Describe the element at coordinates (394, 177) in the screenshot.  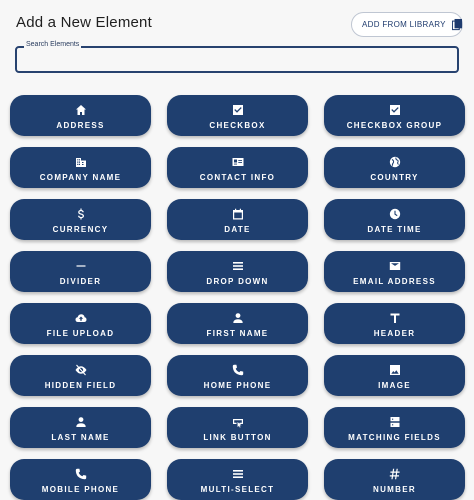
I see `element-tile-label: COUNTRY` at that location.